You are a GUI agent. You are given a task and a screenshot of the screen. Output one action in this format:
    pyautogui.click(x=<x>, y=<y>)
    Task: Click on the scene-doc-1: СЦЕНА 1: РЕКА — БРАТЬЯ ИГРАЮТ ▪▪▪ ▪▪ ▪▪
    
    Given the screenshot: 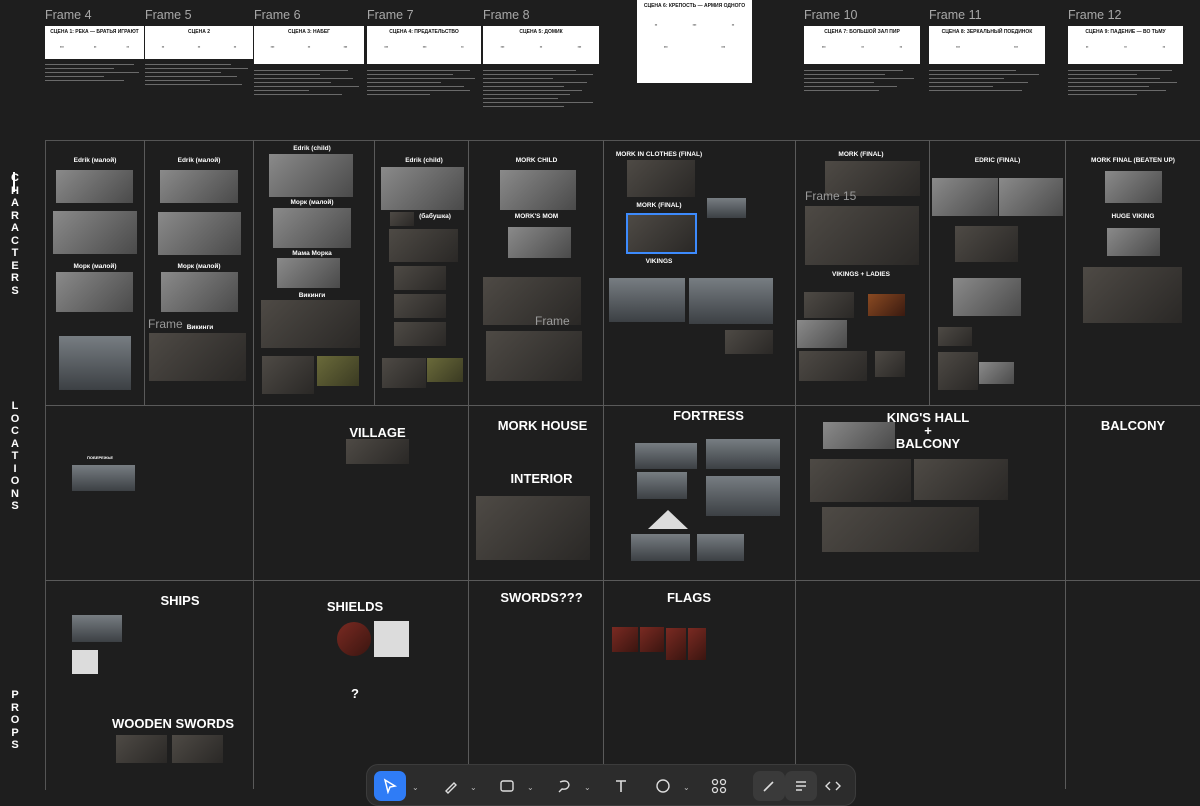 What is the action you would take?
    pyautogui.click(x=94, y=42)
    